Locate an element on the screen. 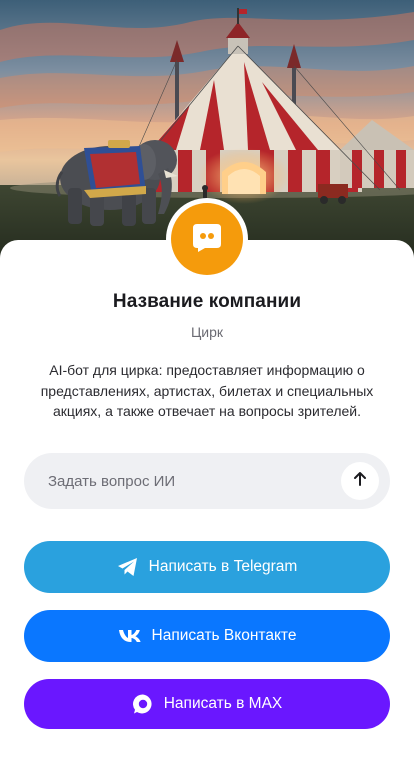  send-question-button is located at coordinates (360, 481).